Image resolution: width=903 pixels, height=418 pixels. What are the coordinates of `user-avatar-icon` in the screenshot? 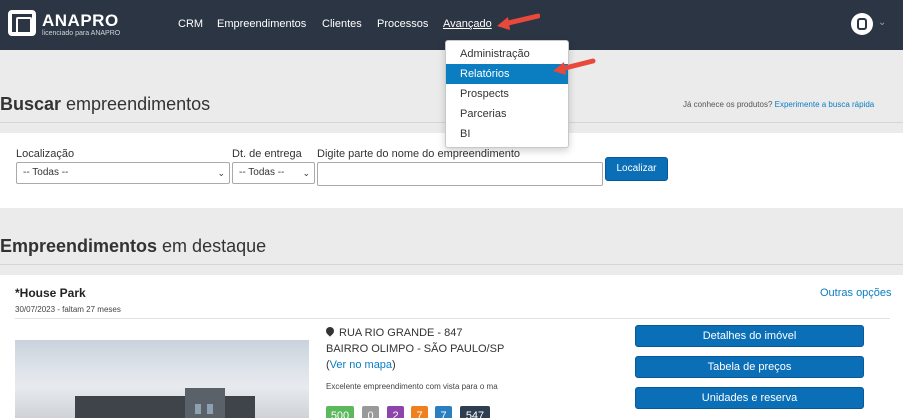 It's located at (862, 24).